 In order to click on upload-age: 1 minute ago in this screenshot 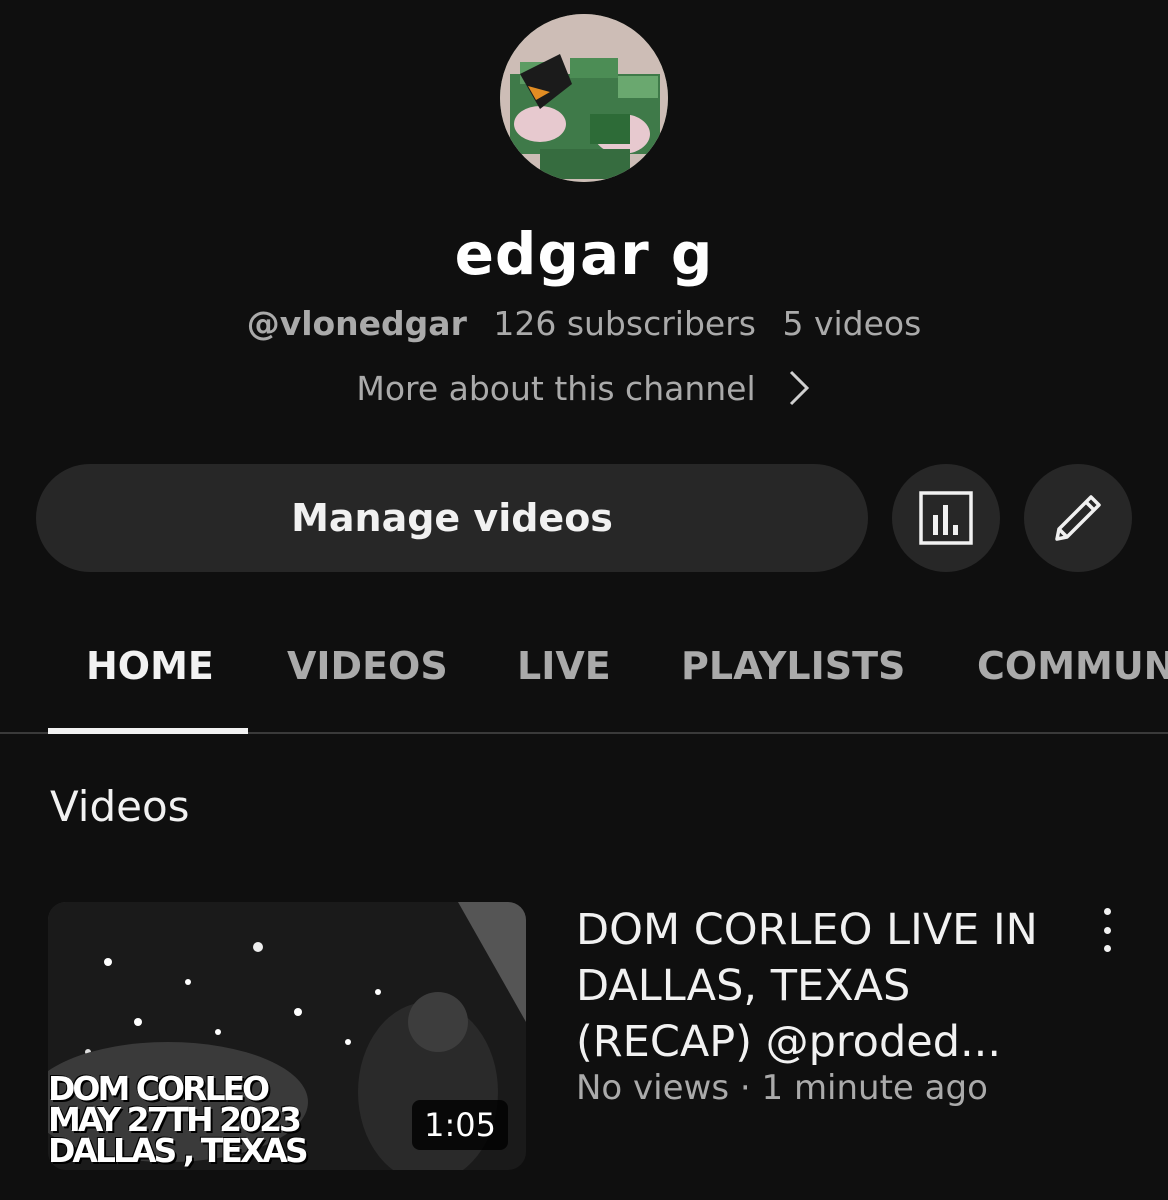, I will do `click(874, 1088)`.